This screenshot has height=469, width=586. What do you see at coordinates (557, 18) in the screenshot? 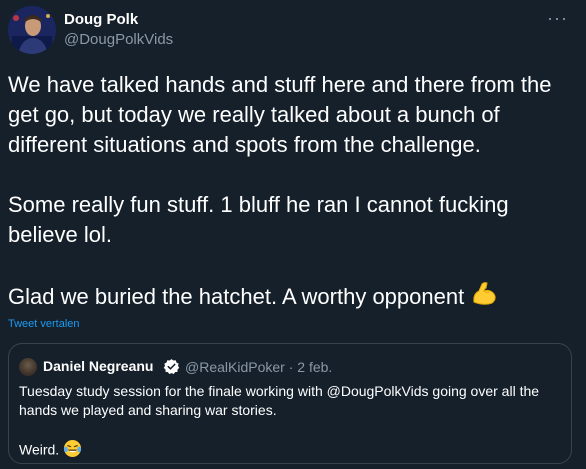
I see `more-options-icon: ···` at bounding box center [557, 18].